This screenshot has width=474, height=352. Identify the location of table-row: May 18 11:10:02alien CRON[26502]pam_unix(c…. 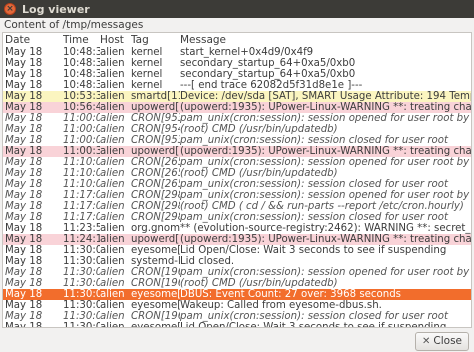
(237, 184).